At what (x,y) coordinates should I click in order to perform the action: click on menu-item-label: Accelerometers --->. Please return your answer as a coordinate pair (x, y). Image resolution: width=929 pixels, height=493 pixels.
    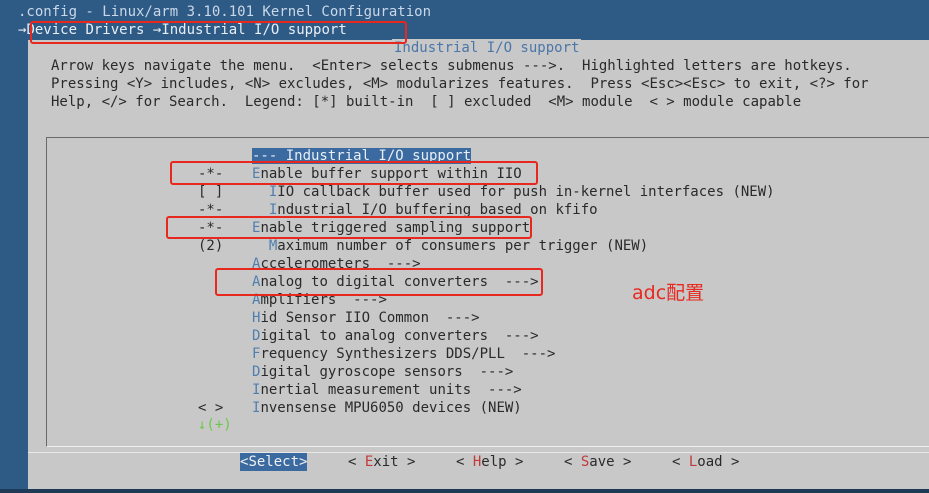
    Looking at the image, I should click on (336, 264).